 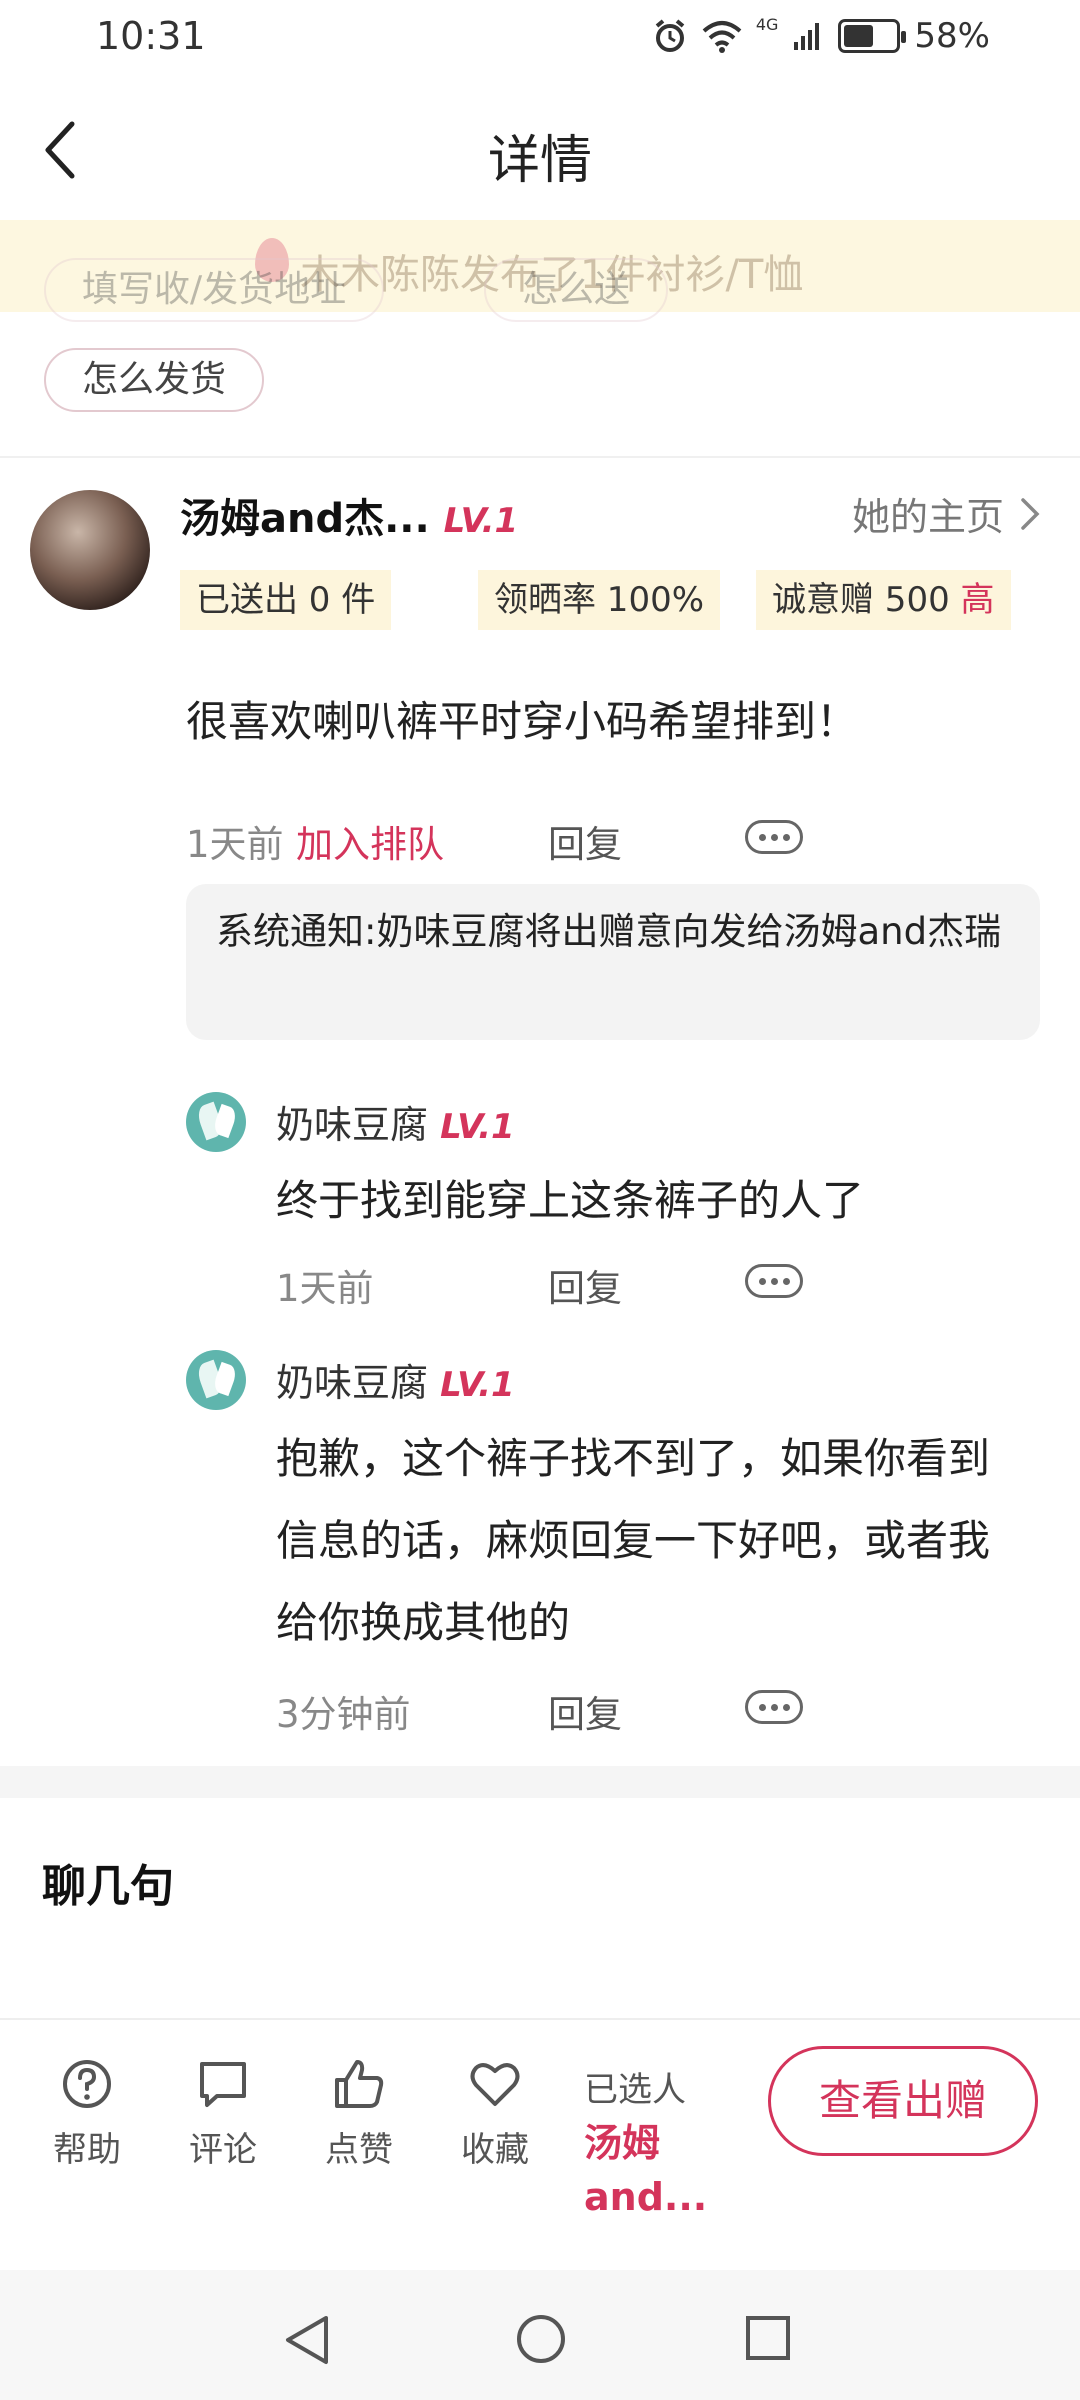 I want to click on comment-button: 评论, so click(x=223, y=2113).